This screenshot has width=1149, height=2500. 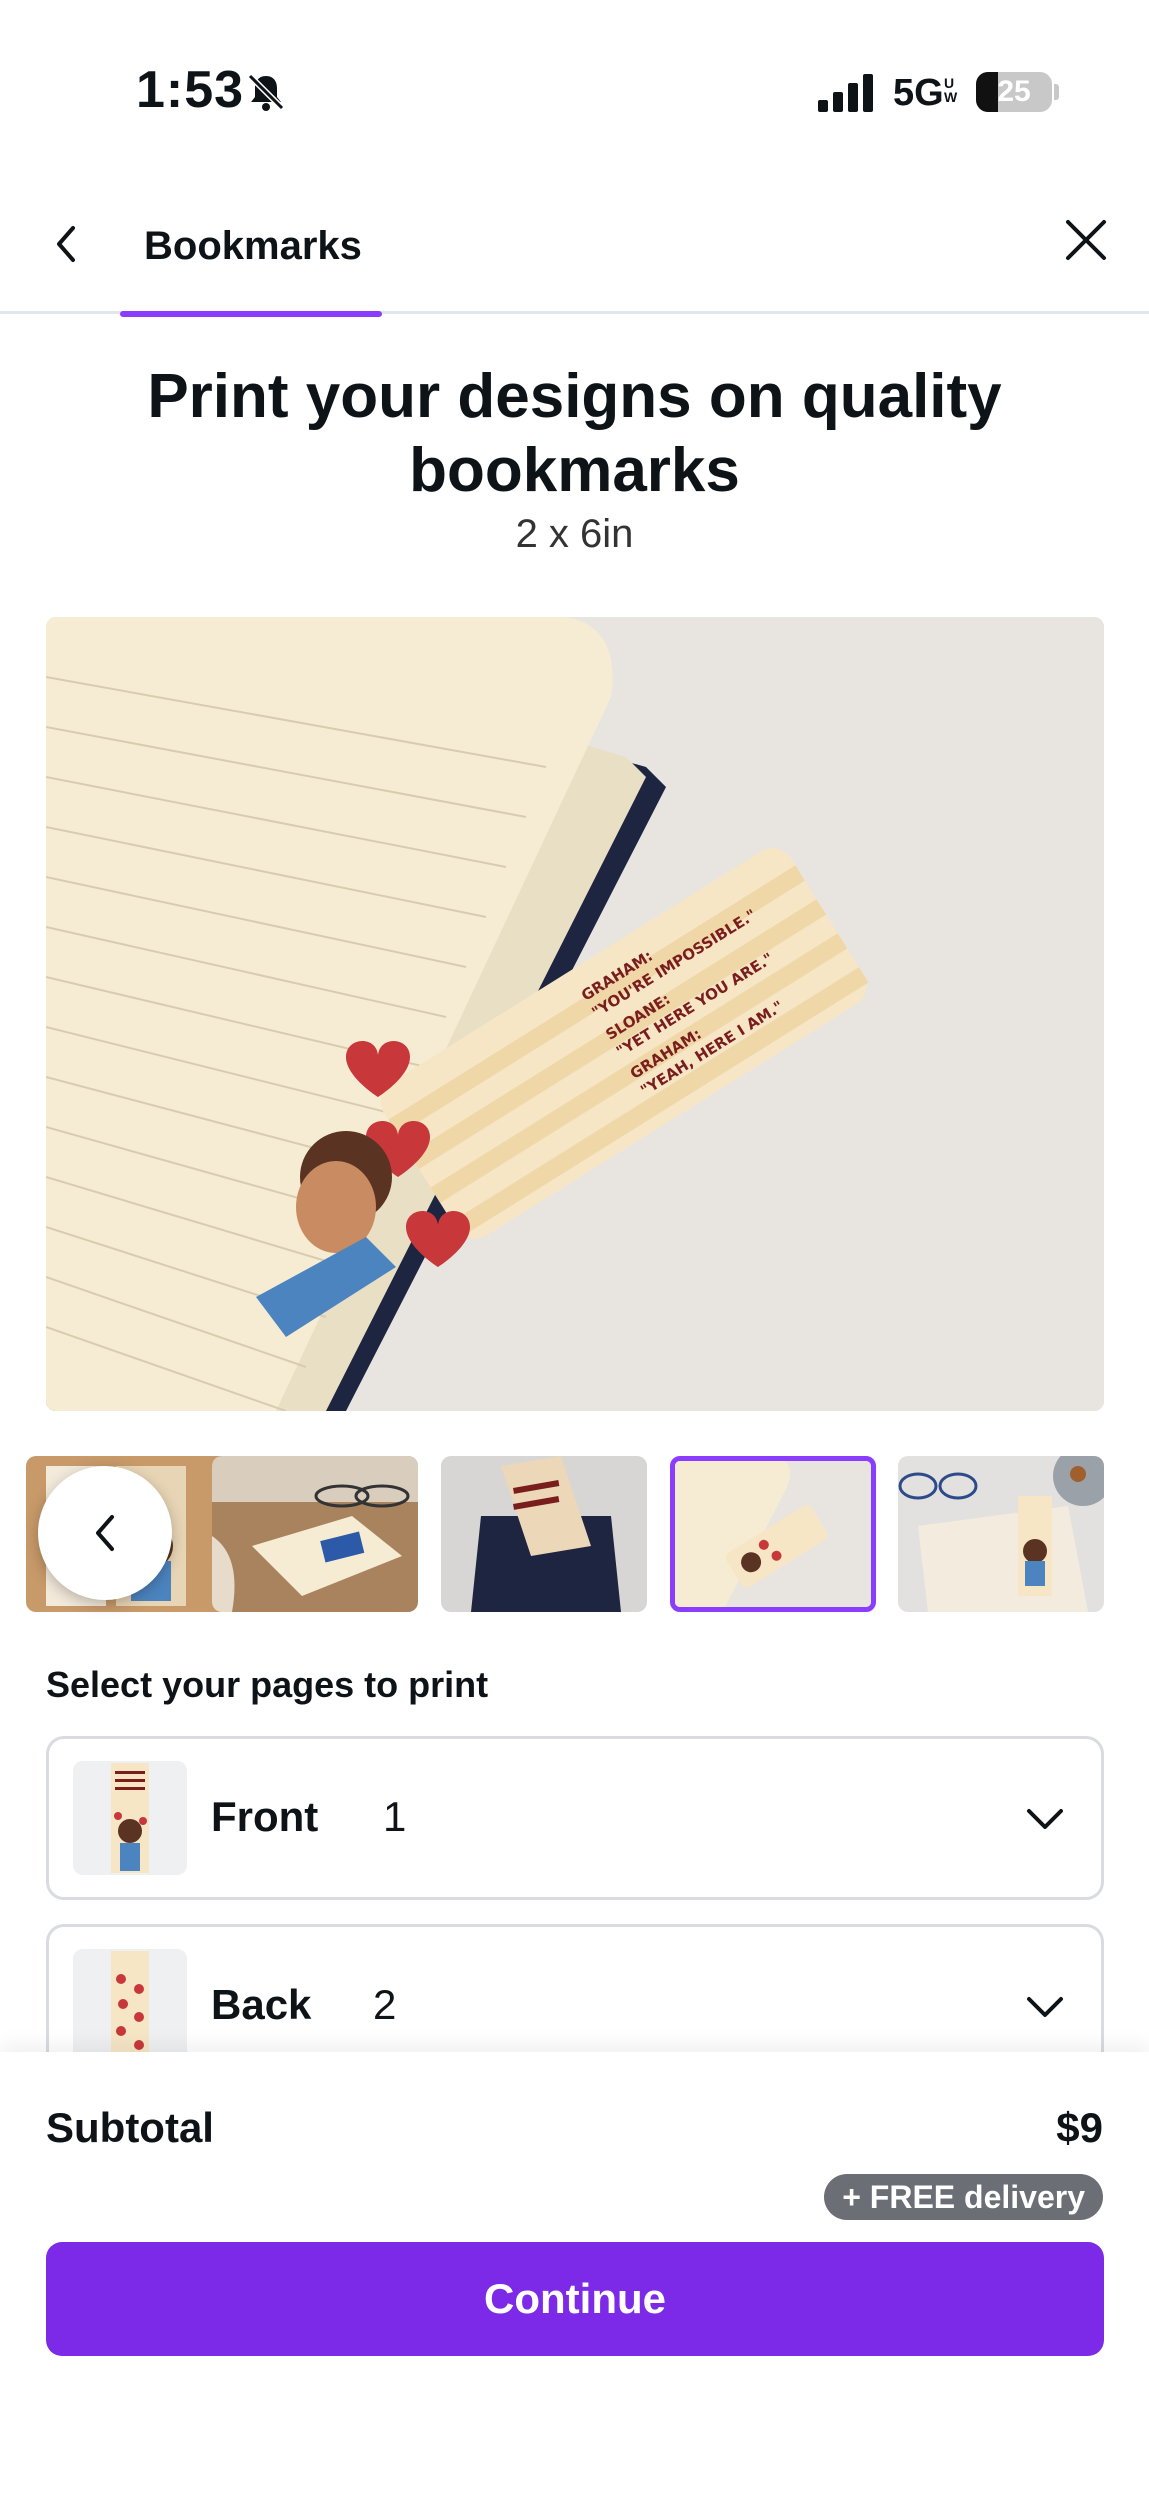 What do you see at coordinates (918, 93) in the screenshot?
I see `network-label: 5G` at bounding box center [918, 93].